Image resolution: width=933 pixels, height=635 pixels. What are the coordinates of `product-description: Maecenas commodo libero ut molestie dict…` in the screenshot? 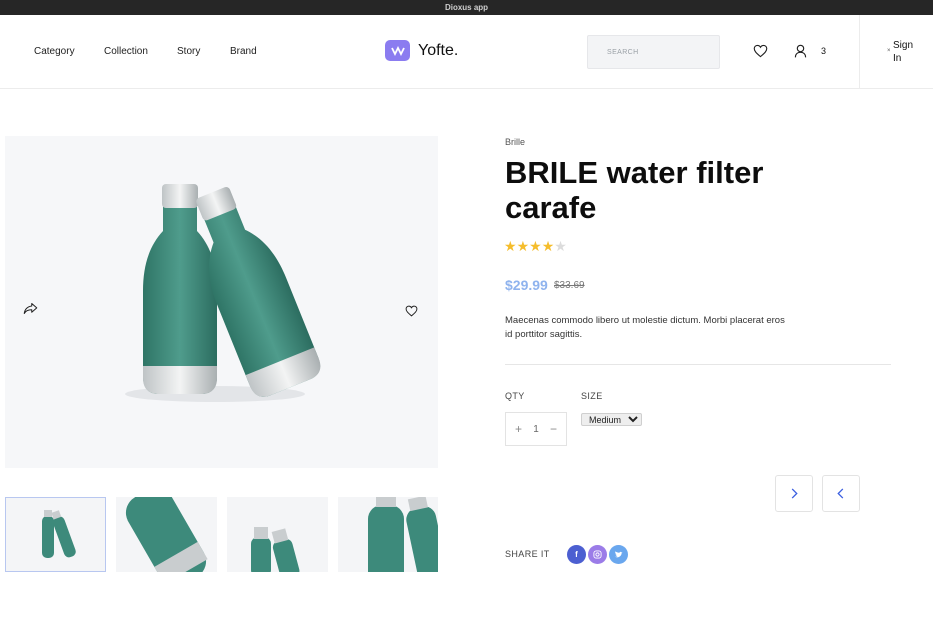 It's located at (645, 327).